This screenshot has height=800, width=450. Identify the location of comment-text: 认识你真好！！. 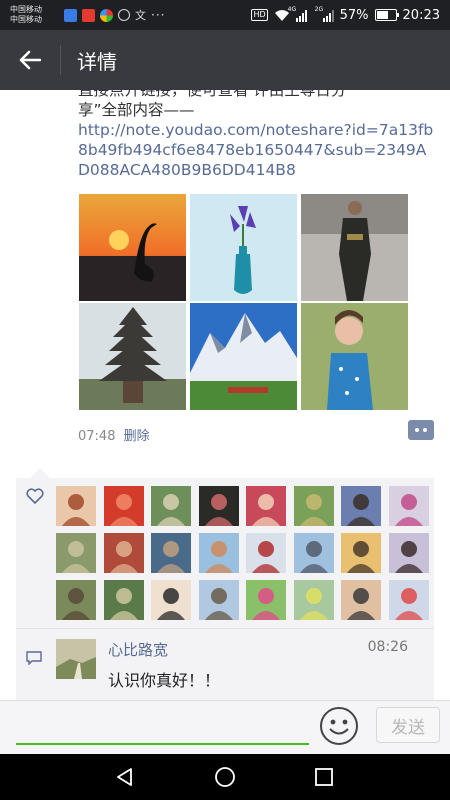
(164, 680).